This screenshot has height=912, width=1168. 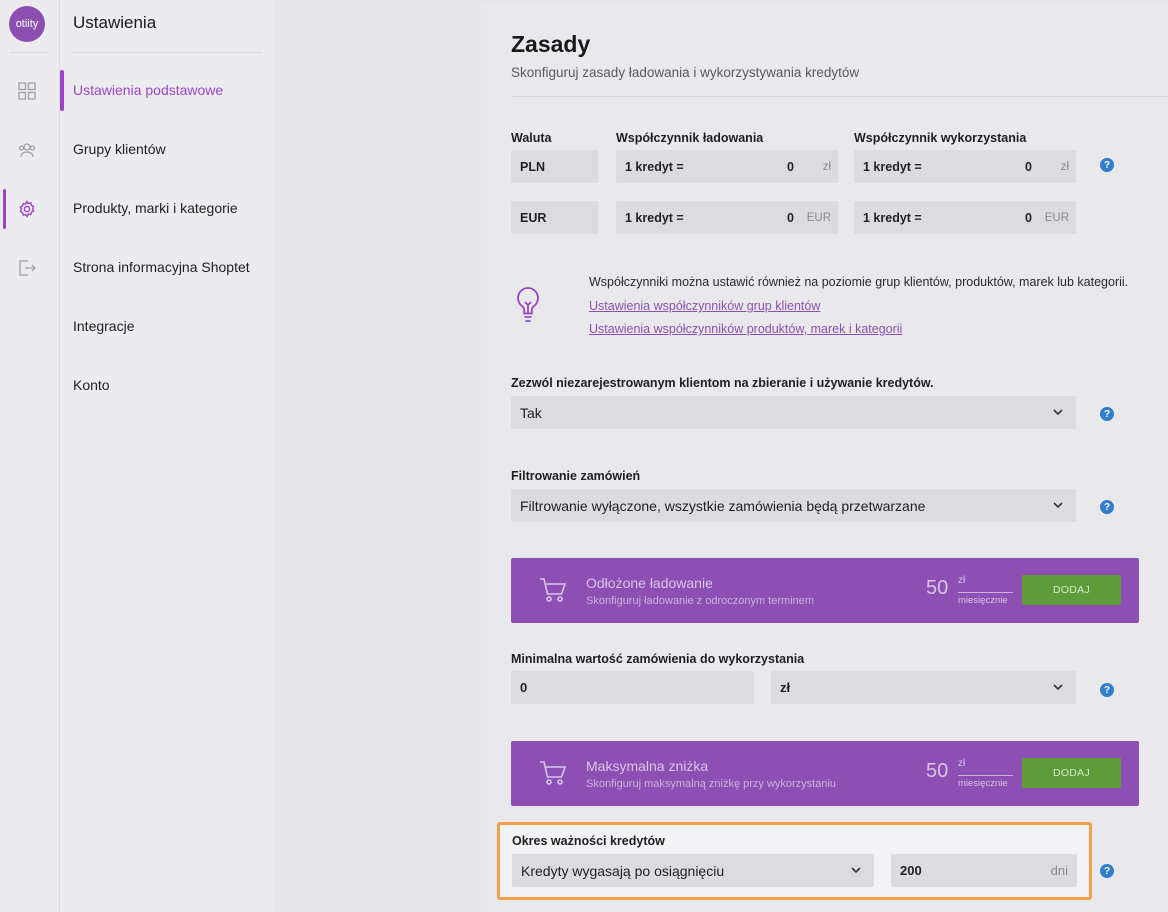 What do you see at coordinates (647, 766) in the screenshot?
I see `promo-title: Maksymalna zniżka` at bounding box center [647, 766].